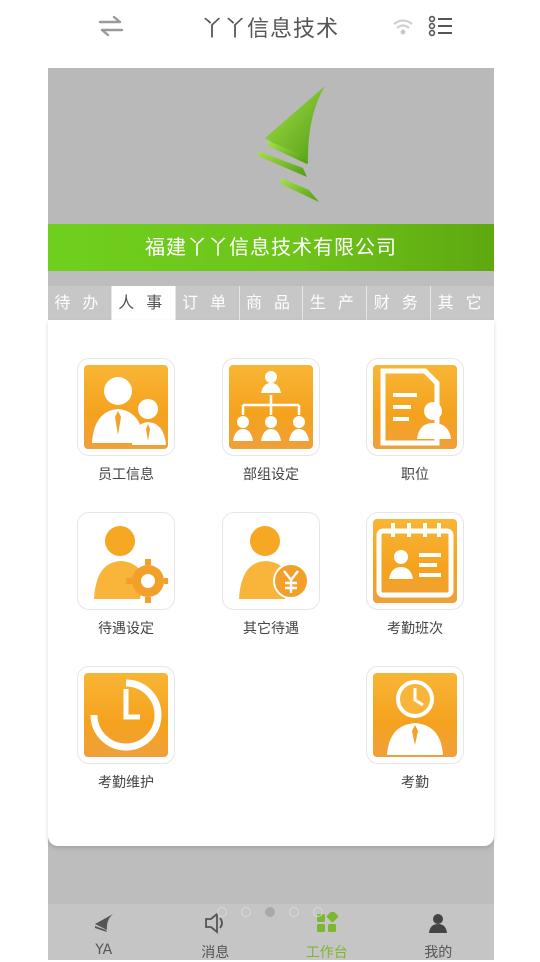 This screenshot has height=962, width=540. I want to click on category-tabs: 待办 人事 订单 商品 生产 财务 其它, so click(271, 303).